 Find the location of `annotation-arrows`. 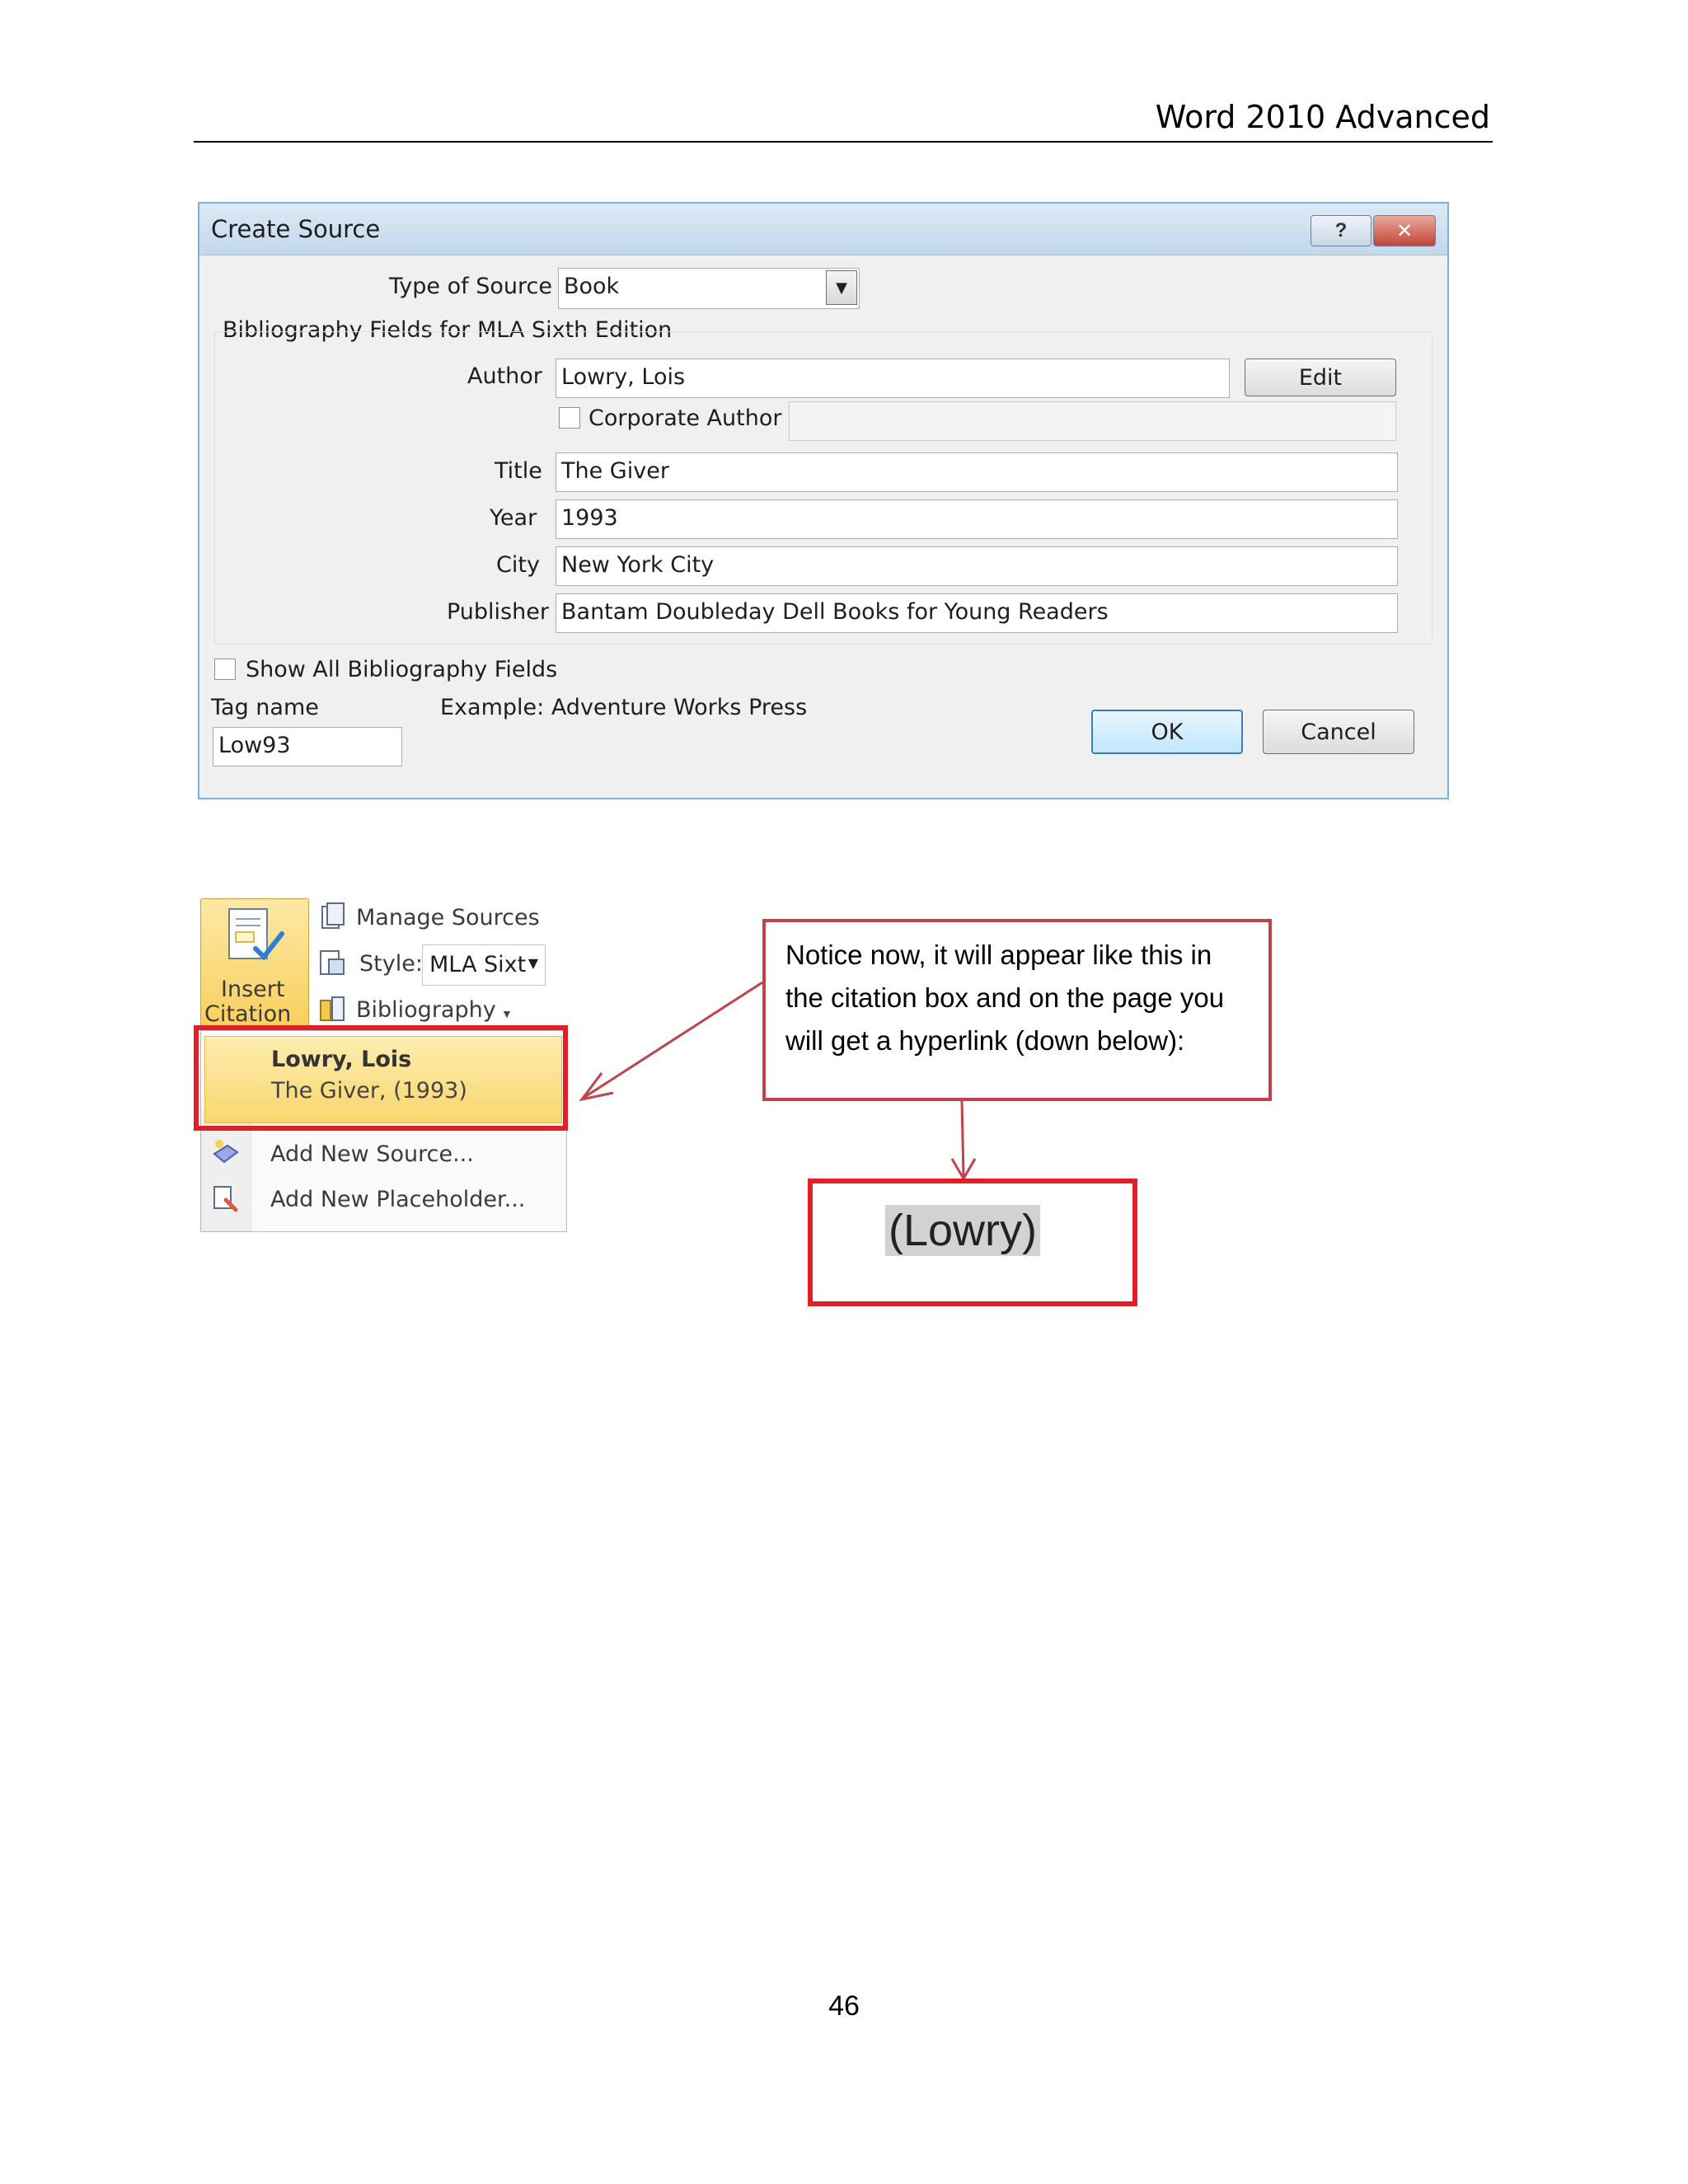

annotation-arrows is located at coordinates (778, 1081).